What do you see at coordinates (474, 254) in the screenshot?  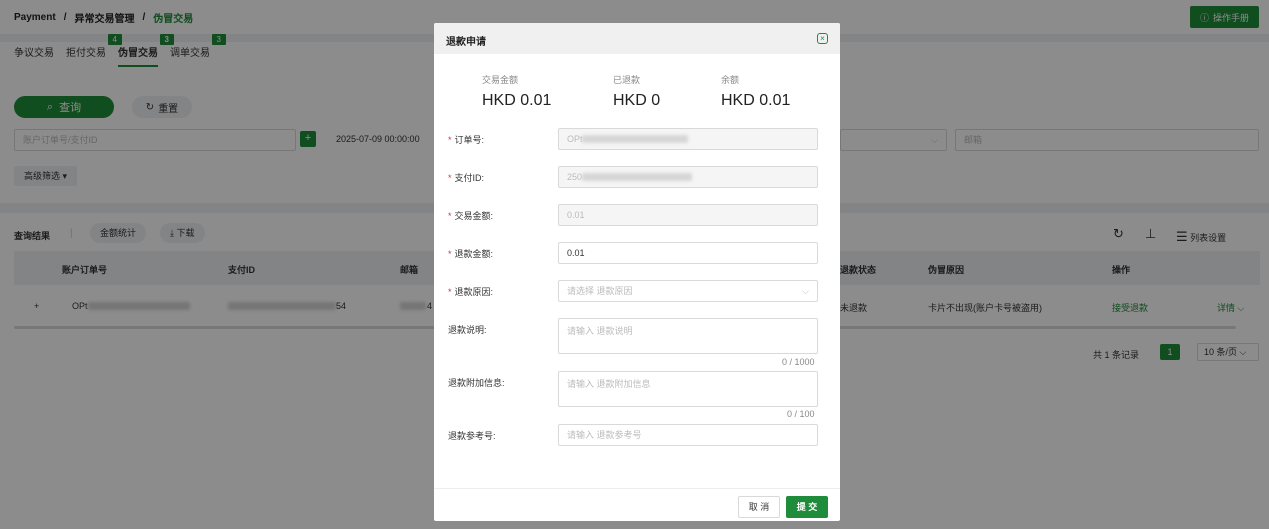 I see `refund-amount-label-text: 退款金额:` at bounding box center [474, 254].